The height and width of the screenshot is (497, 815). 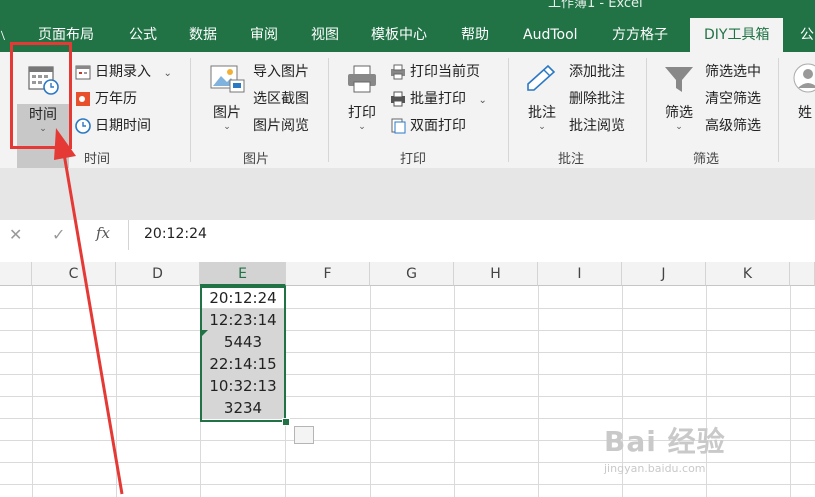 What do you see at coordinates (89, 311) in the screenshot?
I see `red-arrow-annotation` at bounding box center [89, 311].